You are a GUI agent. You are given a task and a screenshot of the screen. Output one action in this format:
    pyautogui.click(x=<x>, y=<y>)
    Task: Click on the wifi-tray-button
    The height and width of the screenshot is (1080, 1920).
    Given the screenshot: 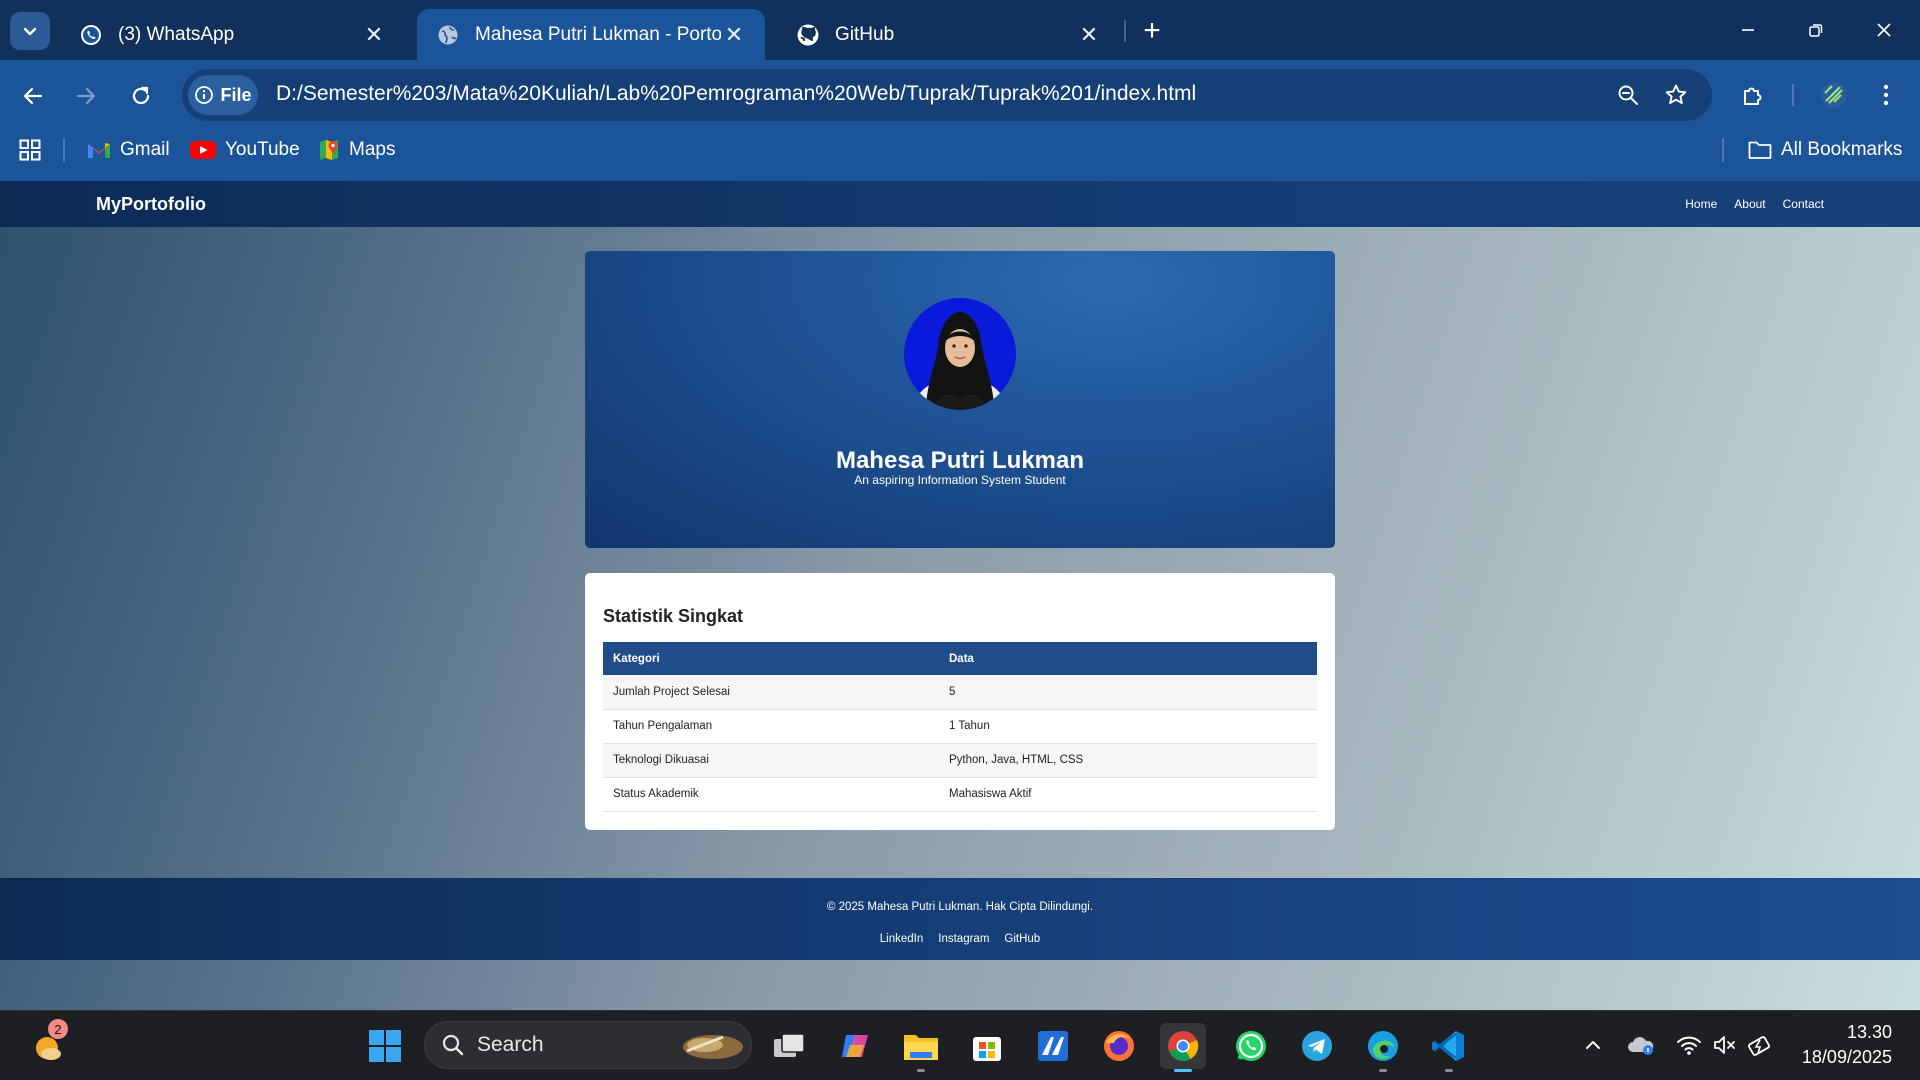 What is the action you would take?
    pyautogui.click(x=1689, y=1045)
    